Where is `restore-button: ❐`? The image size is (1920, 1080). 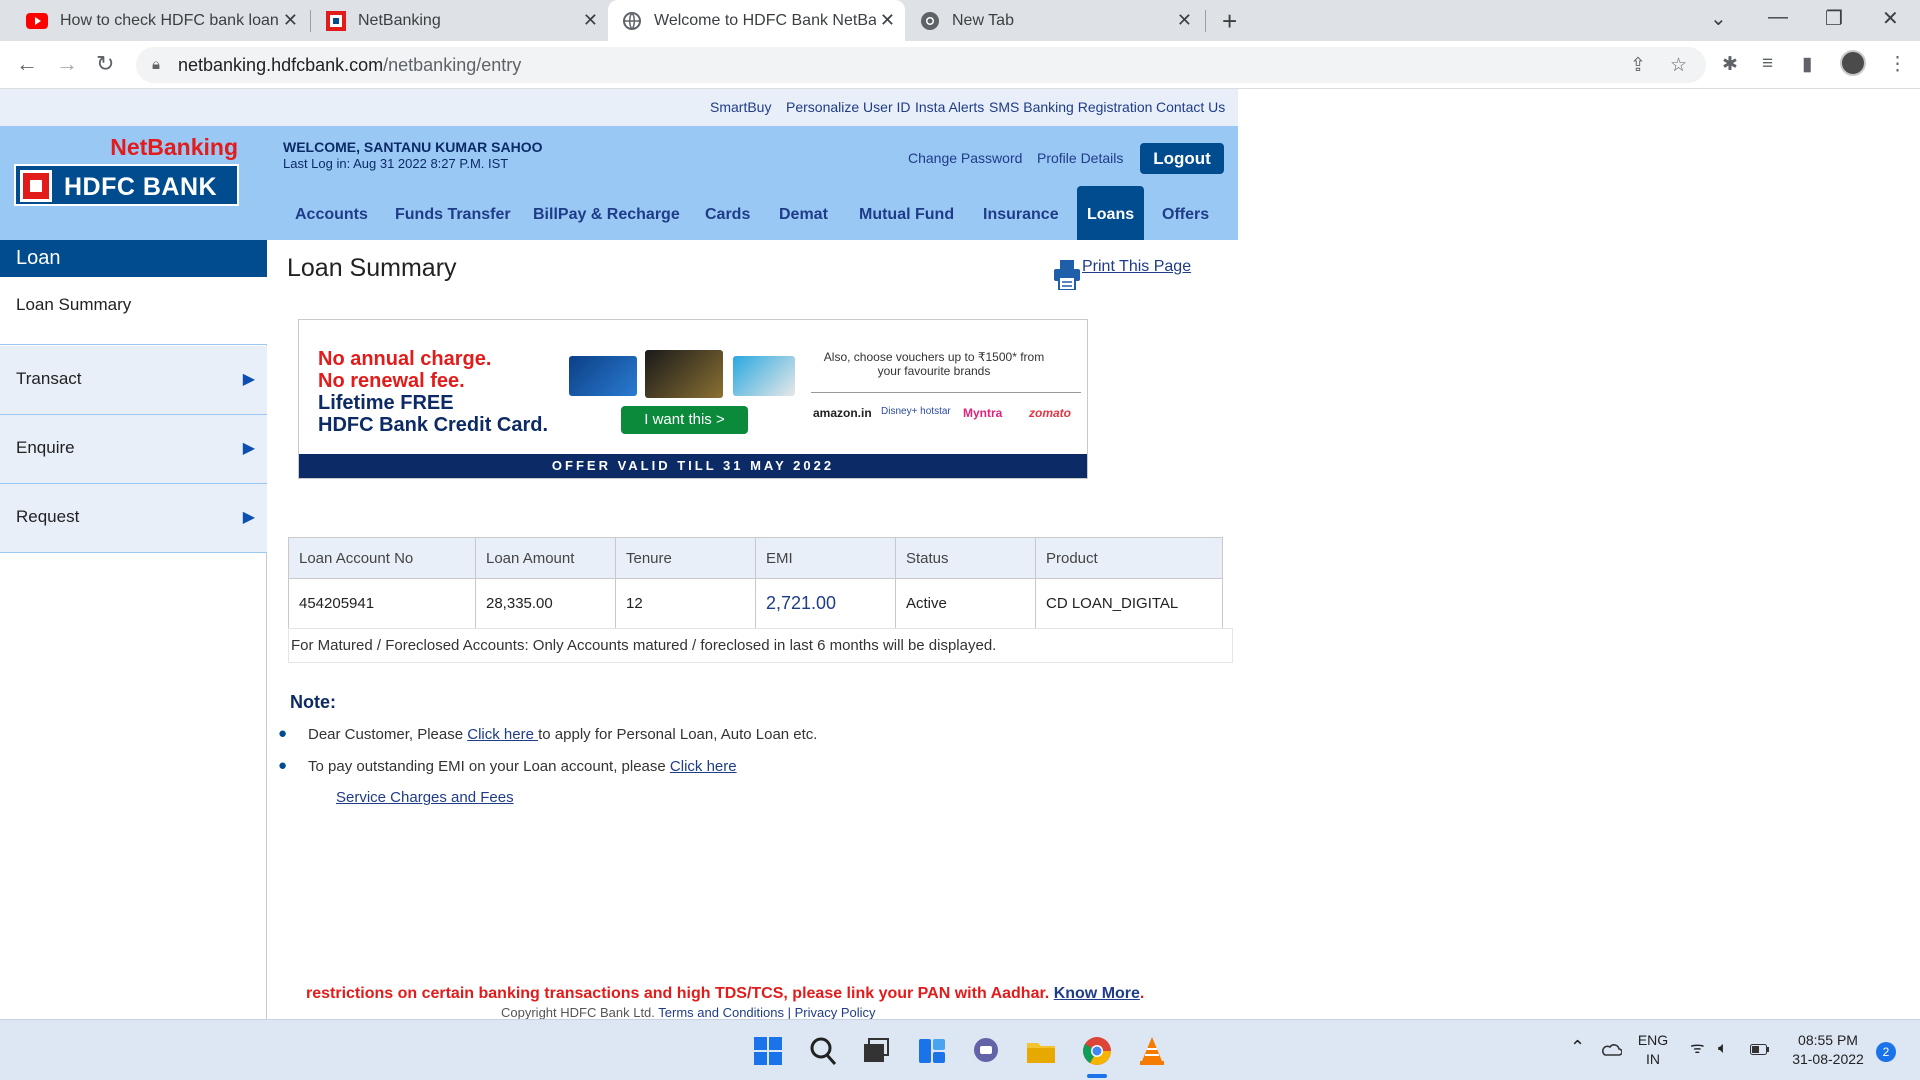
restore-button: ❐ is located at coordinates (1834, 18).